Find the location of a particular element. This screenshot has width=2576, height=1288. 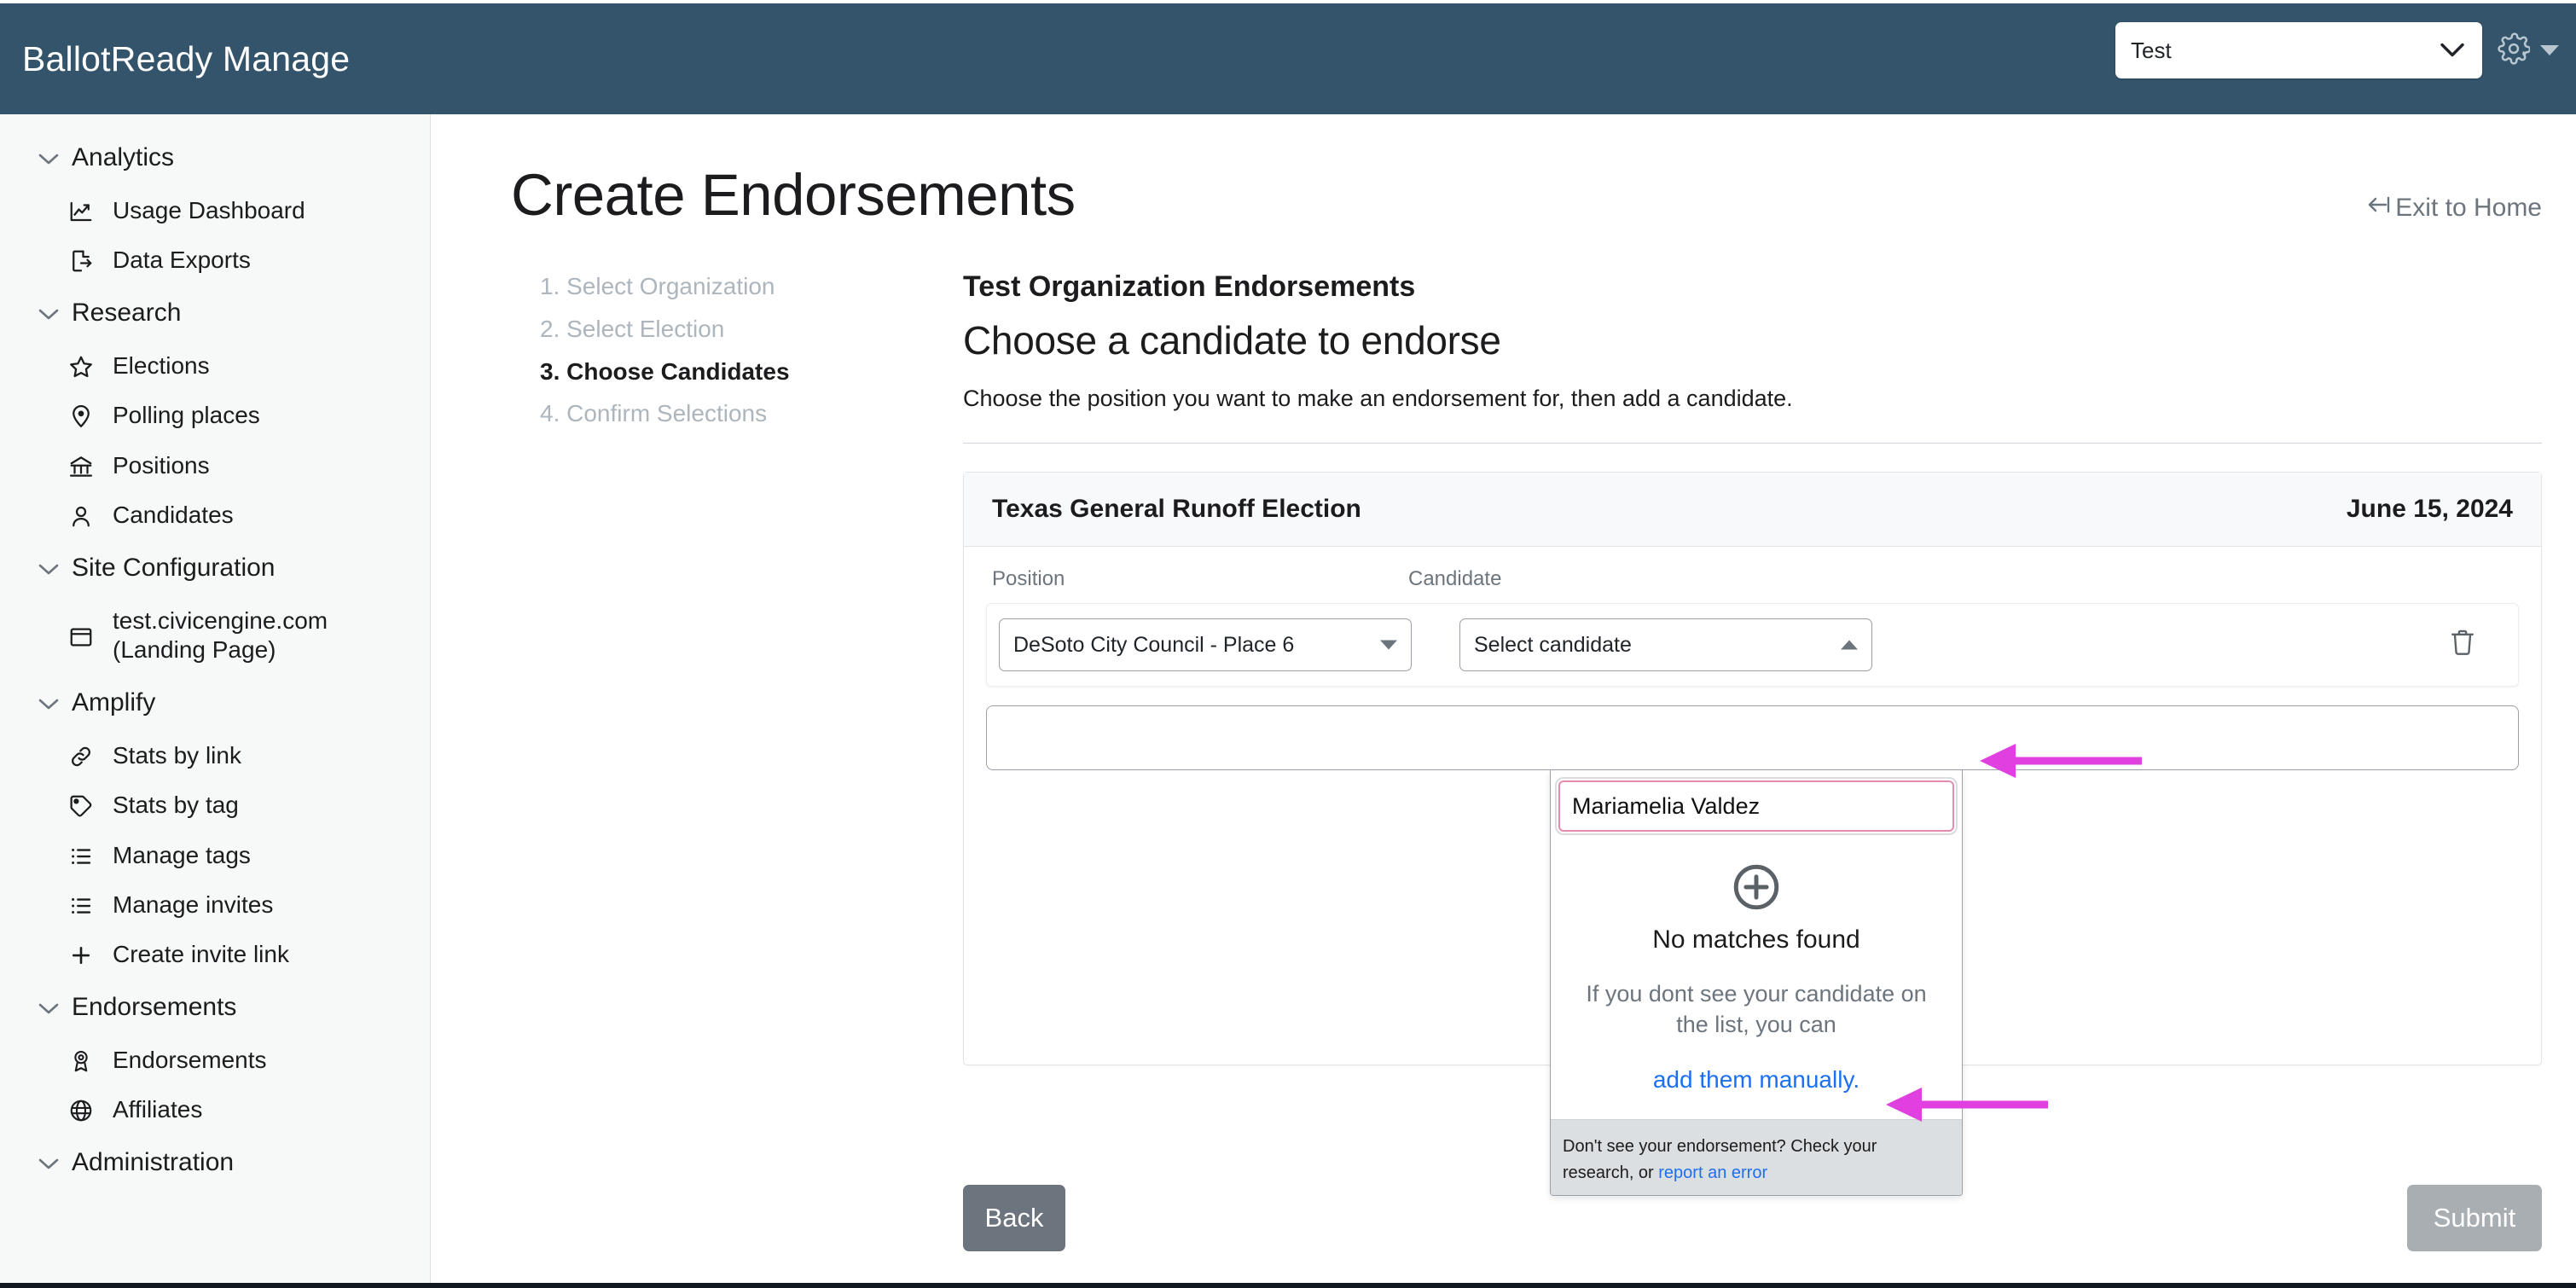

sidebar-item-label: Data Exports is located at coordinates (182, 260).